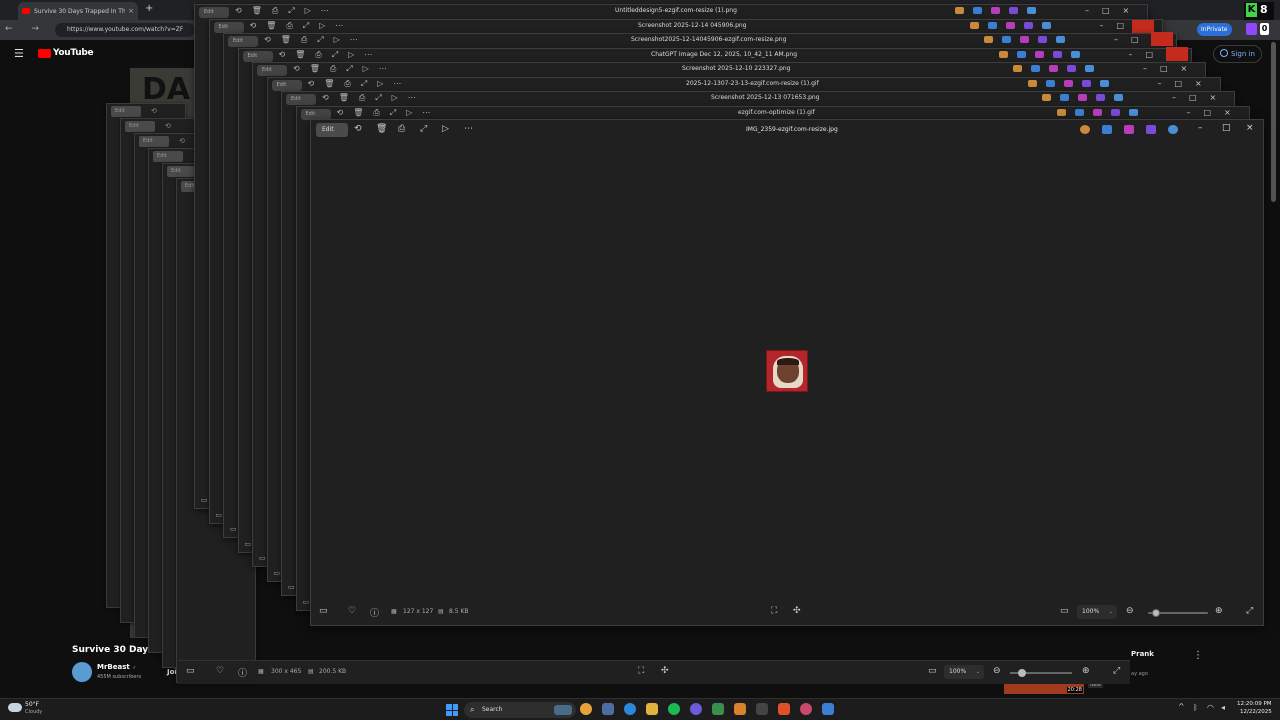 The image size is (1280, 720). What do you see at coordinates (452, 710) in the screenshot?
I see `start-button` at bounding box center [452, 710].